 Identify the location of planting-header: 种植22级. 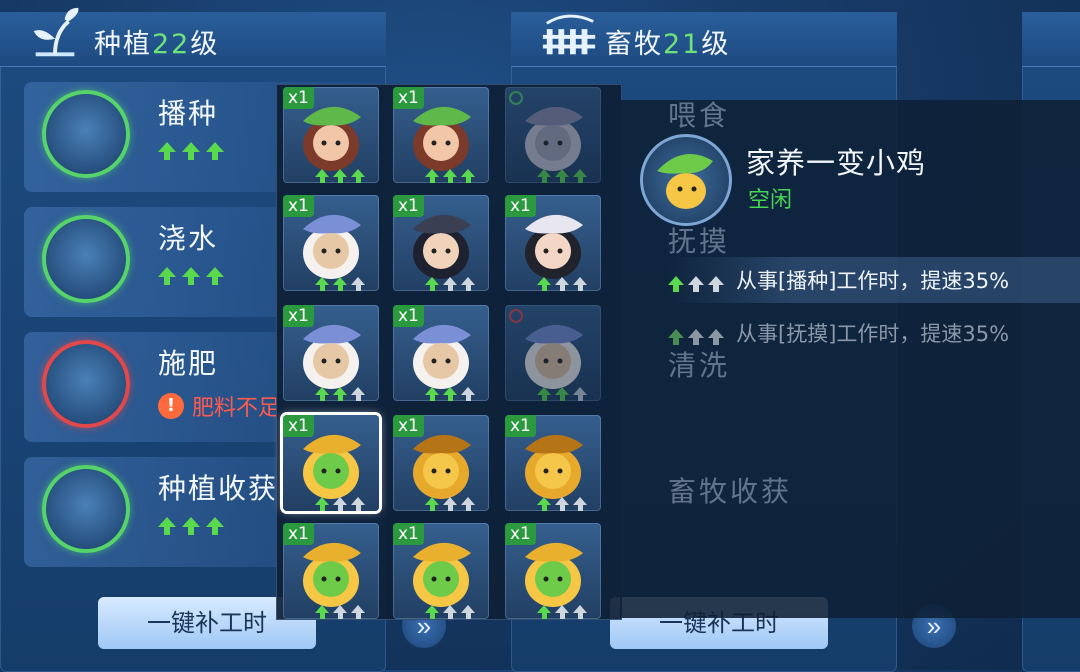
(193, 37).